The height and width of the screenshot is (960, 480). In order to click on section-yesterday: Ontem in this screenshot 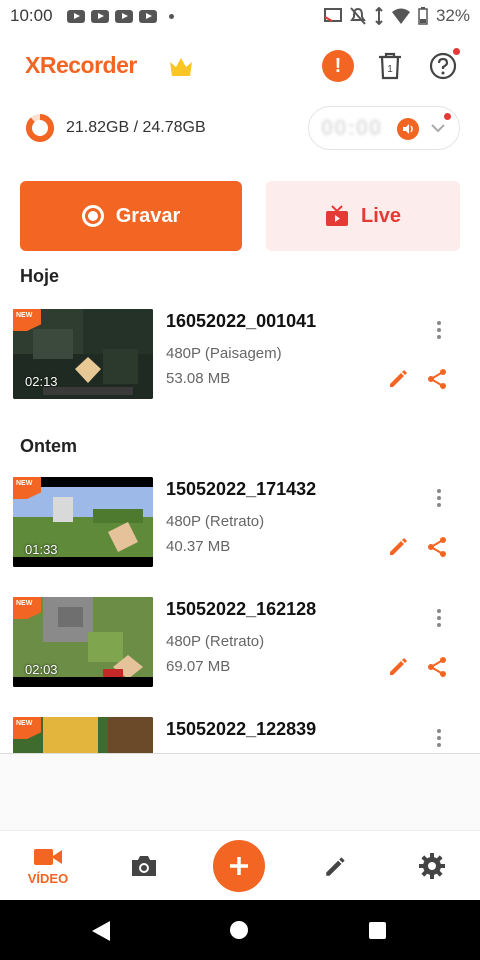, I will do `click(49, 446)`.